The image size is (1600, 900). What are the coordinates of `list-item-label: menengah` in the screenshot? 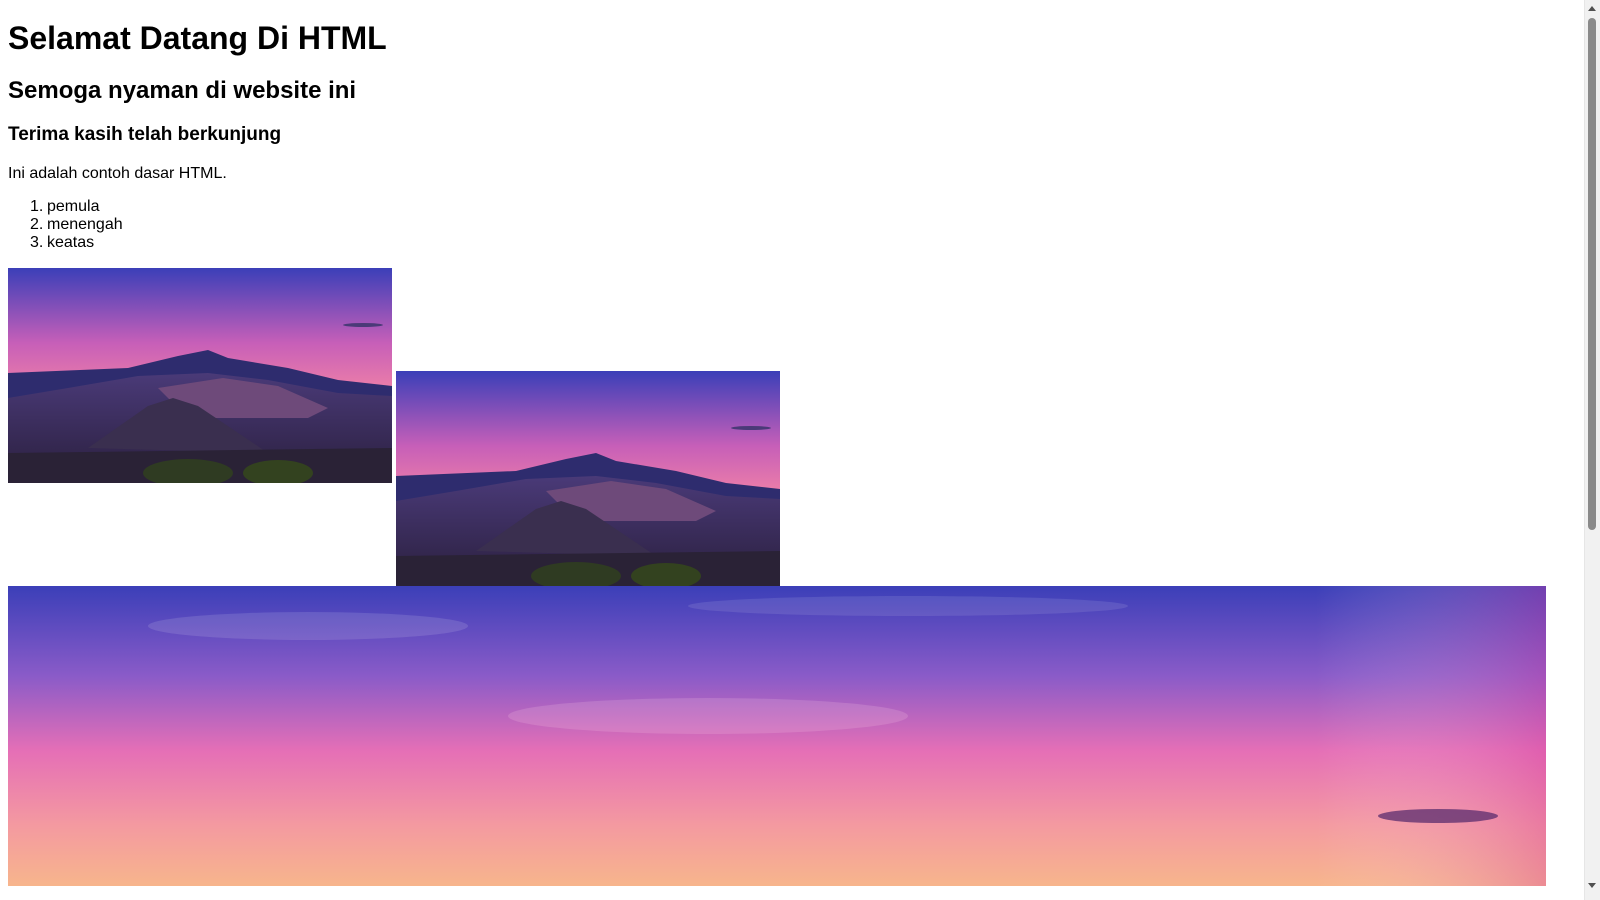 It's located at (85, 224).